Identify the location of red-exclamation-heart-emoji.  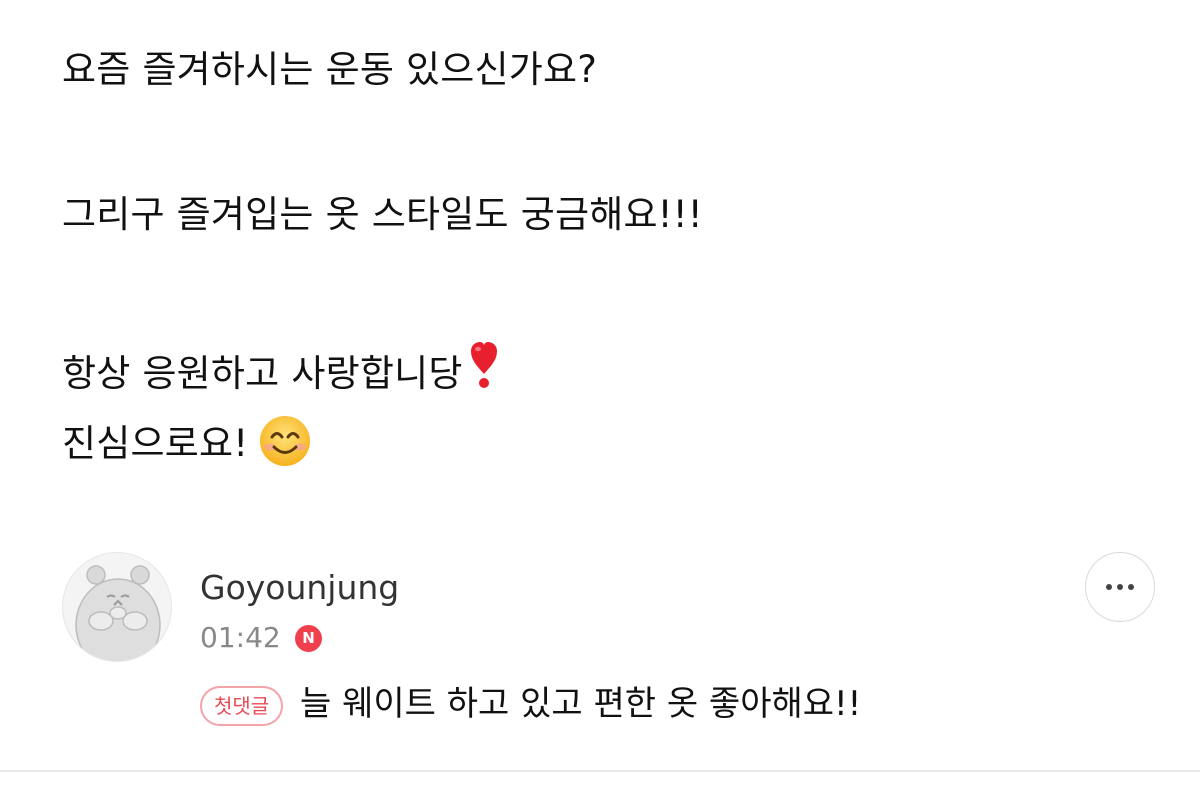
(484, 370).